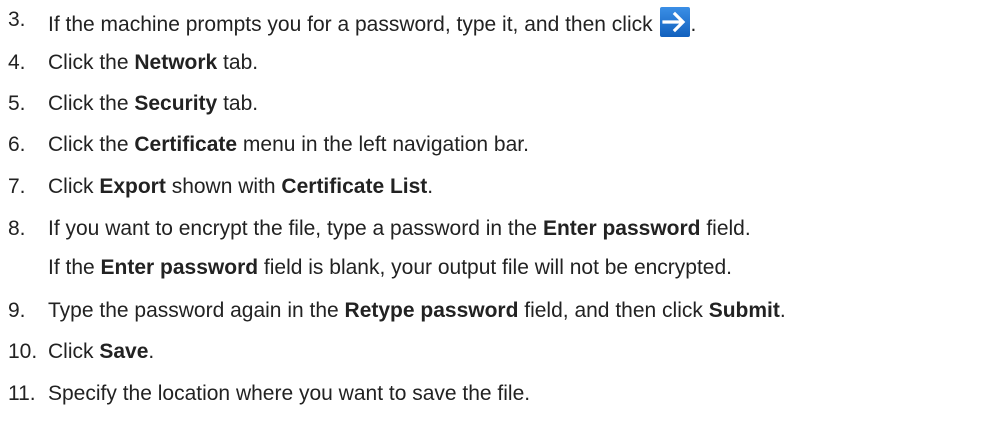  I want to click on step-text: Click the Network tab., so click(153, 63).